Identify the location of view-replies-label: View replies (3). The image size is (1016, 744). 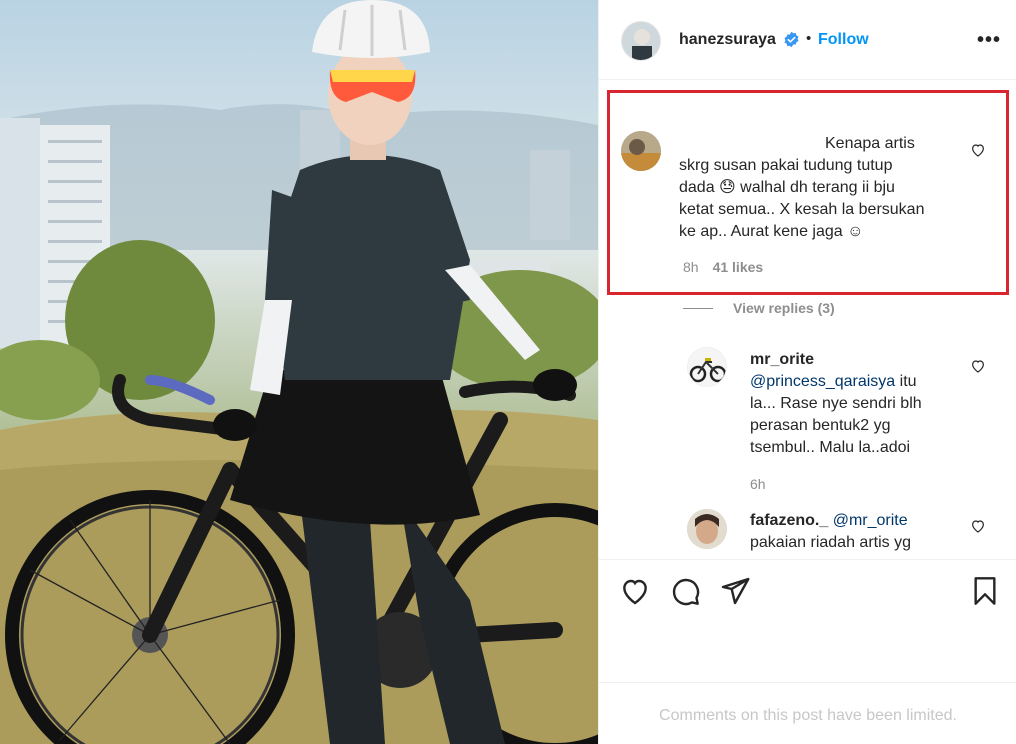
(784, 308).